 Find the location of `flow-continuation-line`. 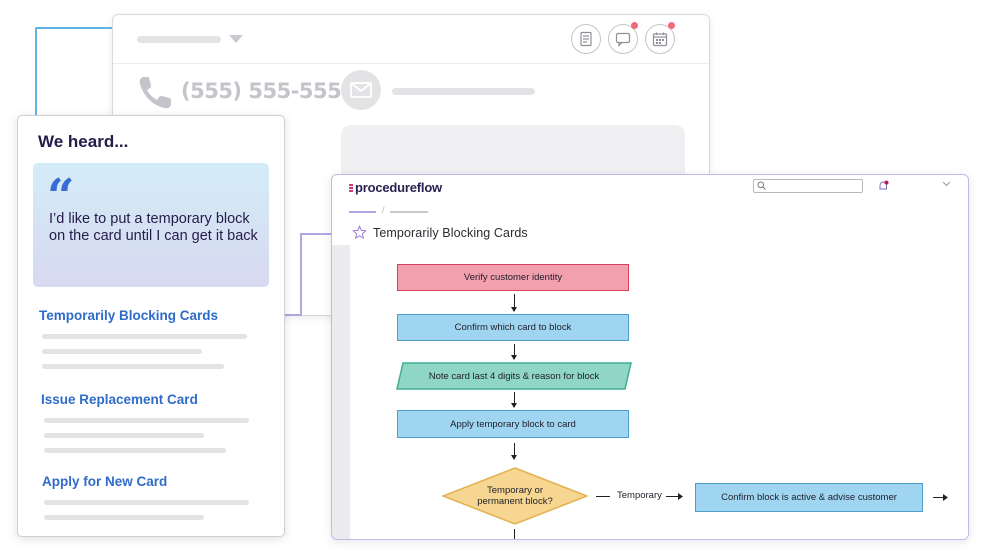

flow-continuation-line is located at coordinates (514, 534).